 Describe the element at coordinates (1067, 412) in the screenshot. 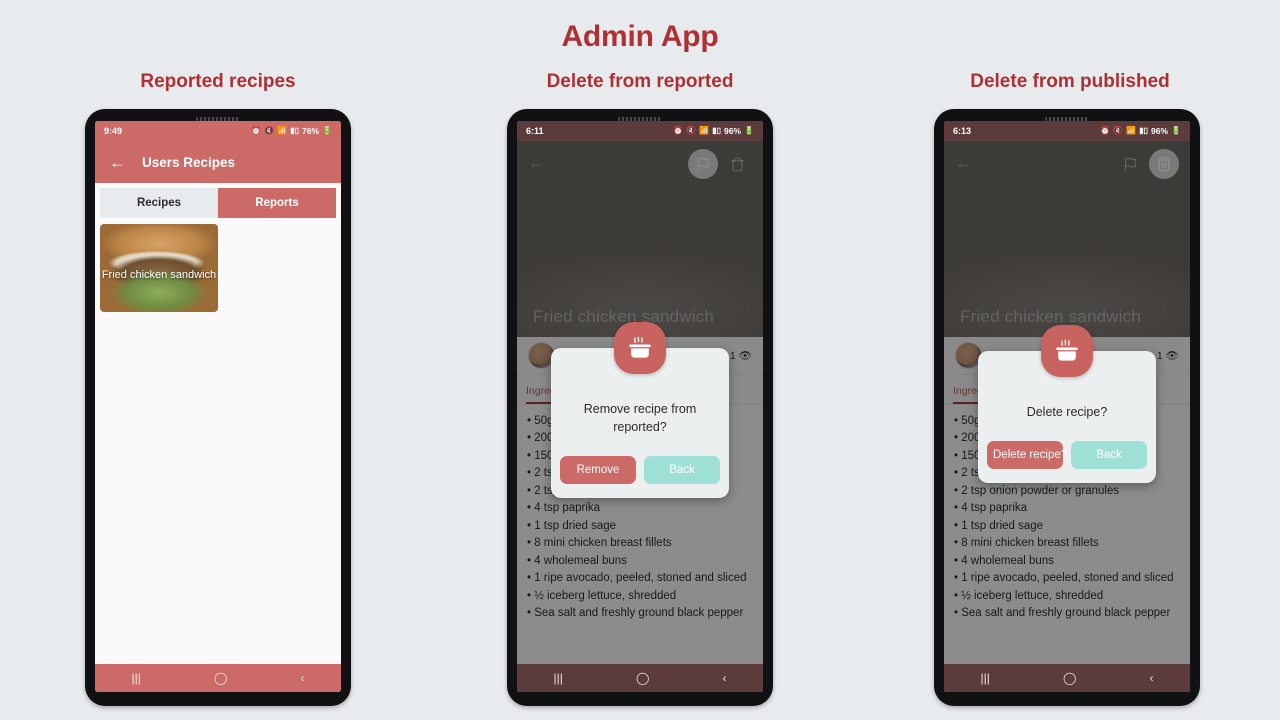

I see `dialog-message: Delete recipe?` at that location.